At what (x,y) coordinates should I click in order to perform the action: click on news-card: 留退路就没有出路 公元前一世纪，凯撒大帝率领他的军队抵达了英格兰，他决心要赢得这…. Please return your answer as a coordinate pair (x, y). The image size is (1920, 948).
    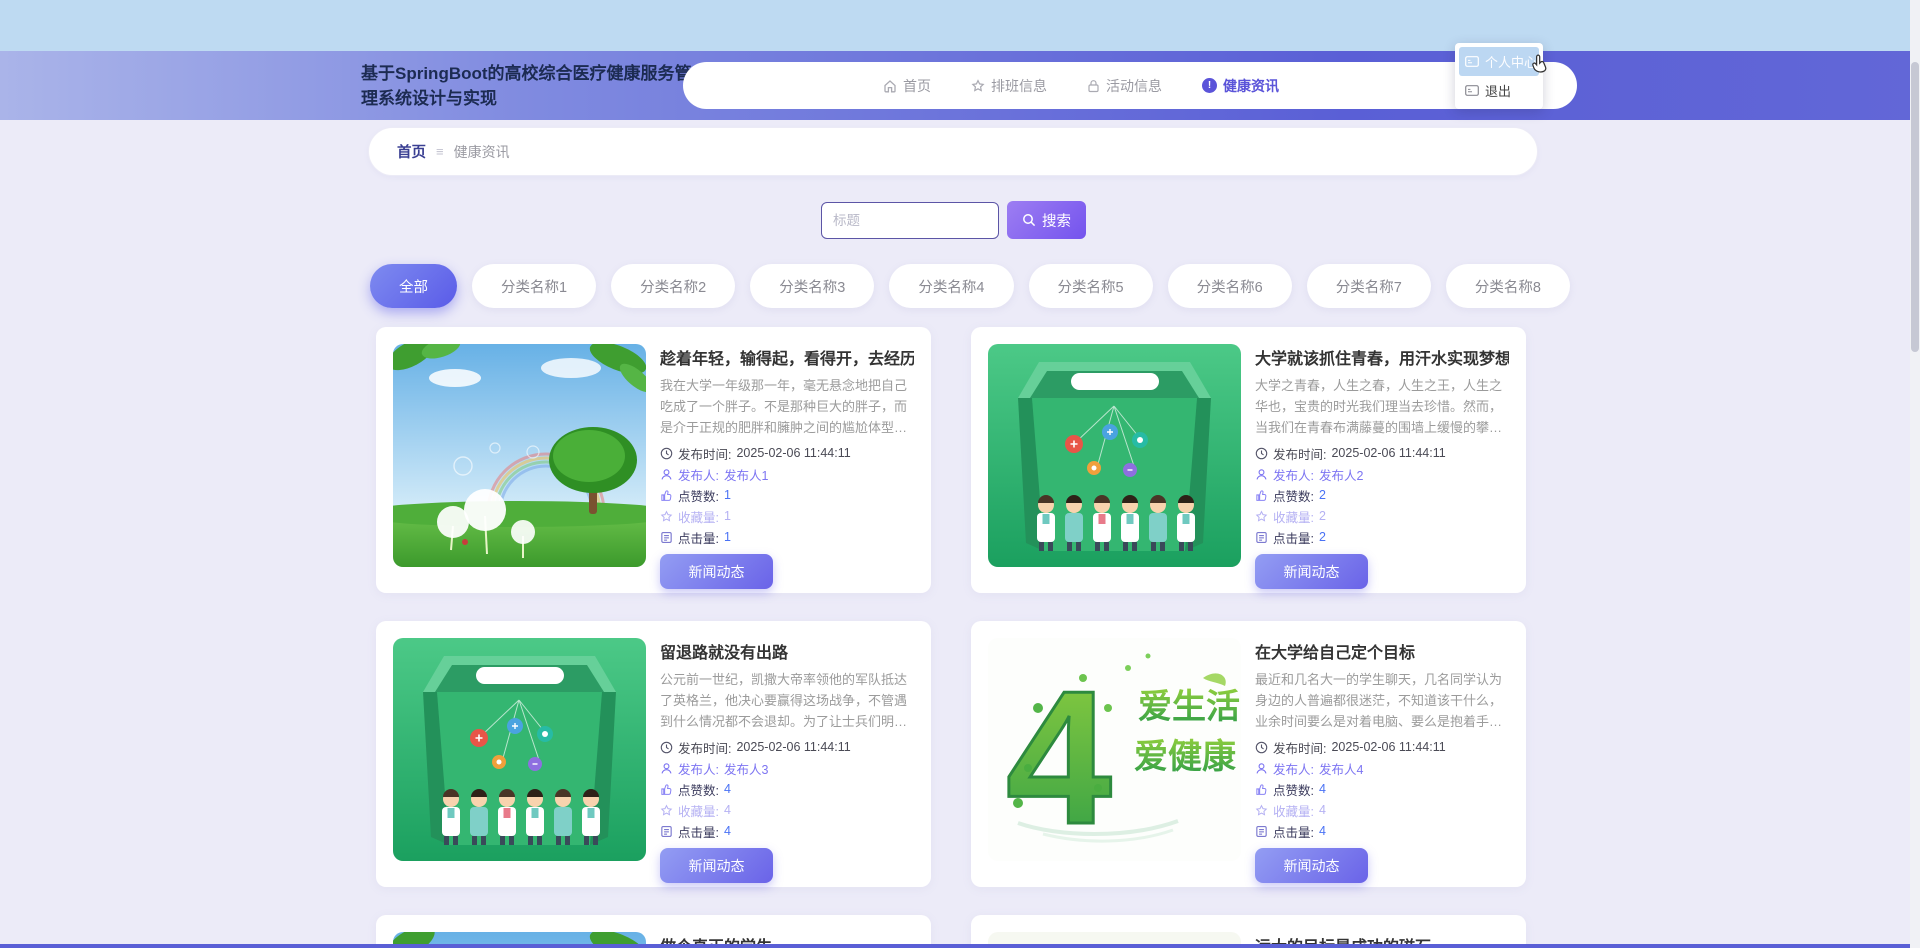
    Looking at the image, I should click on (653, 754).